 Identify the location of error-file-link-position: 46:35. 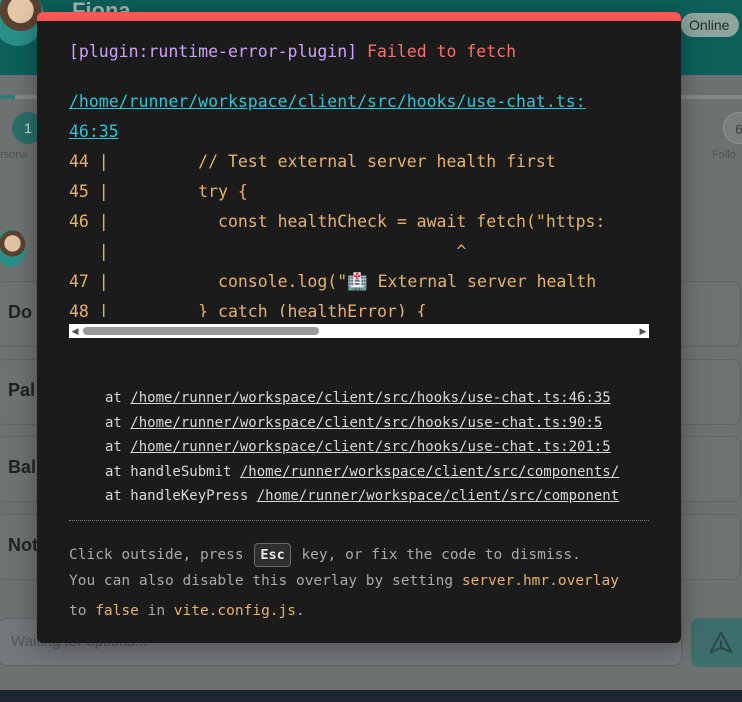
(94, 131).